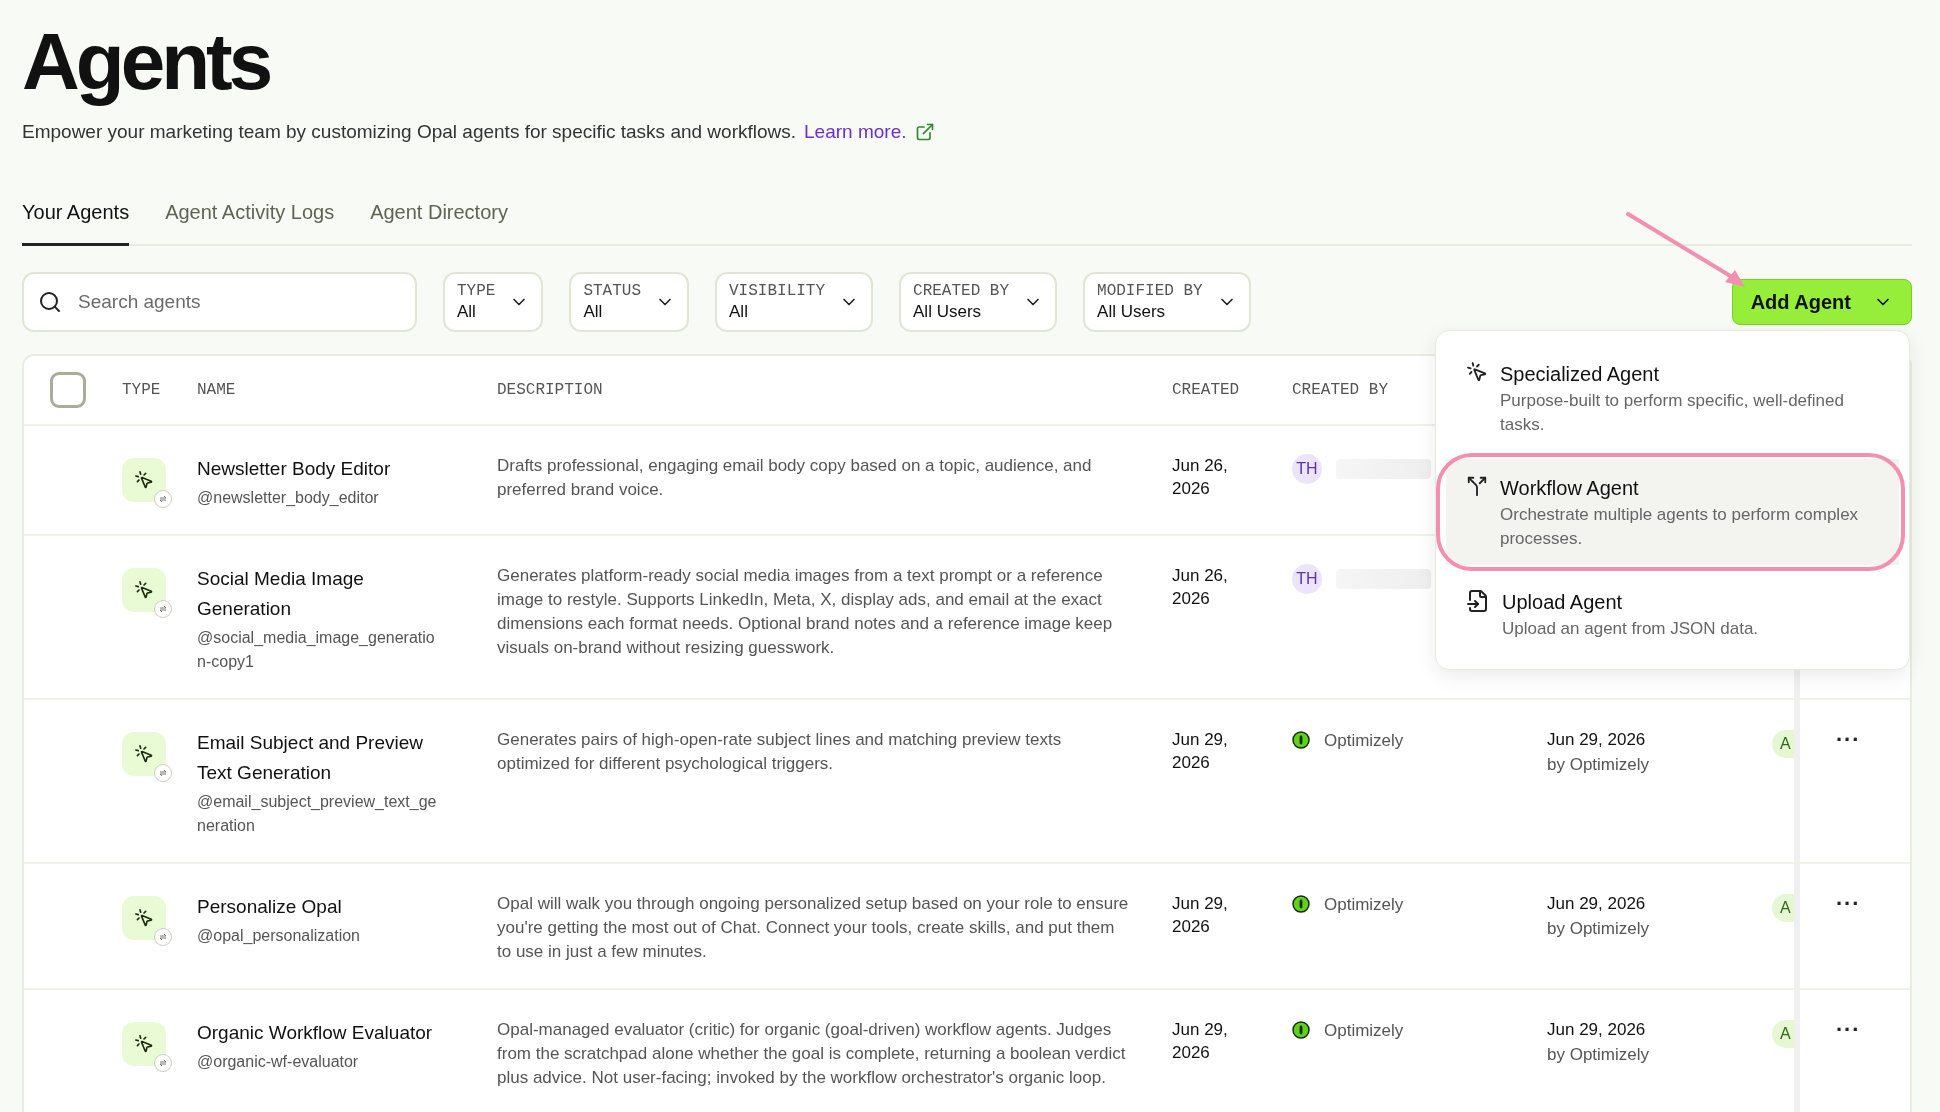  What do you see at coordinates (794, 301) in the screenshot?
I see `filter-dropdown: VISIBILITY All` at bounding box center [794, 301].